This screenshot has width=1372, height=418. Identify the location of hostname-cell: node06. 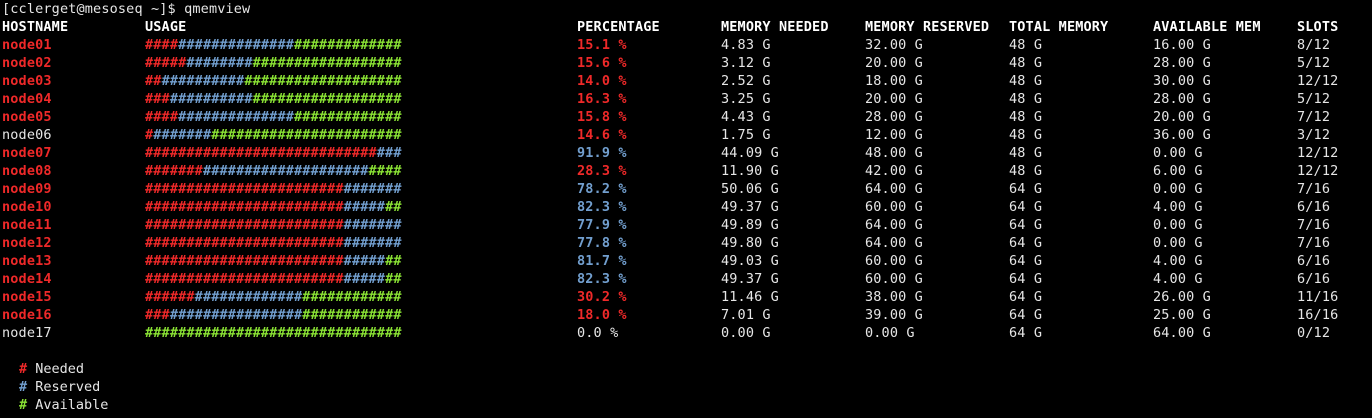
(27, 135).